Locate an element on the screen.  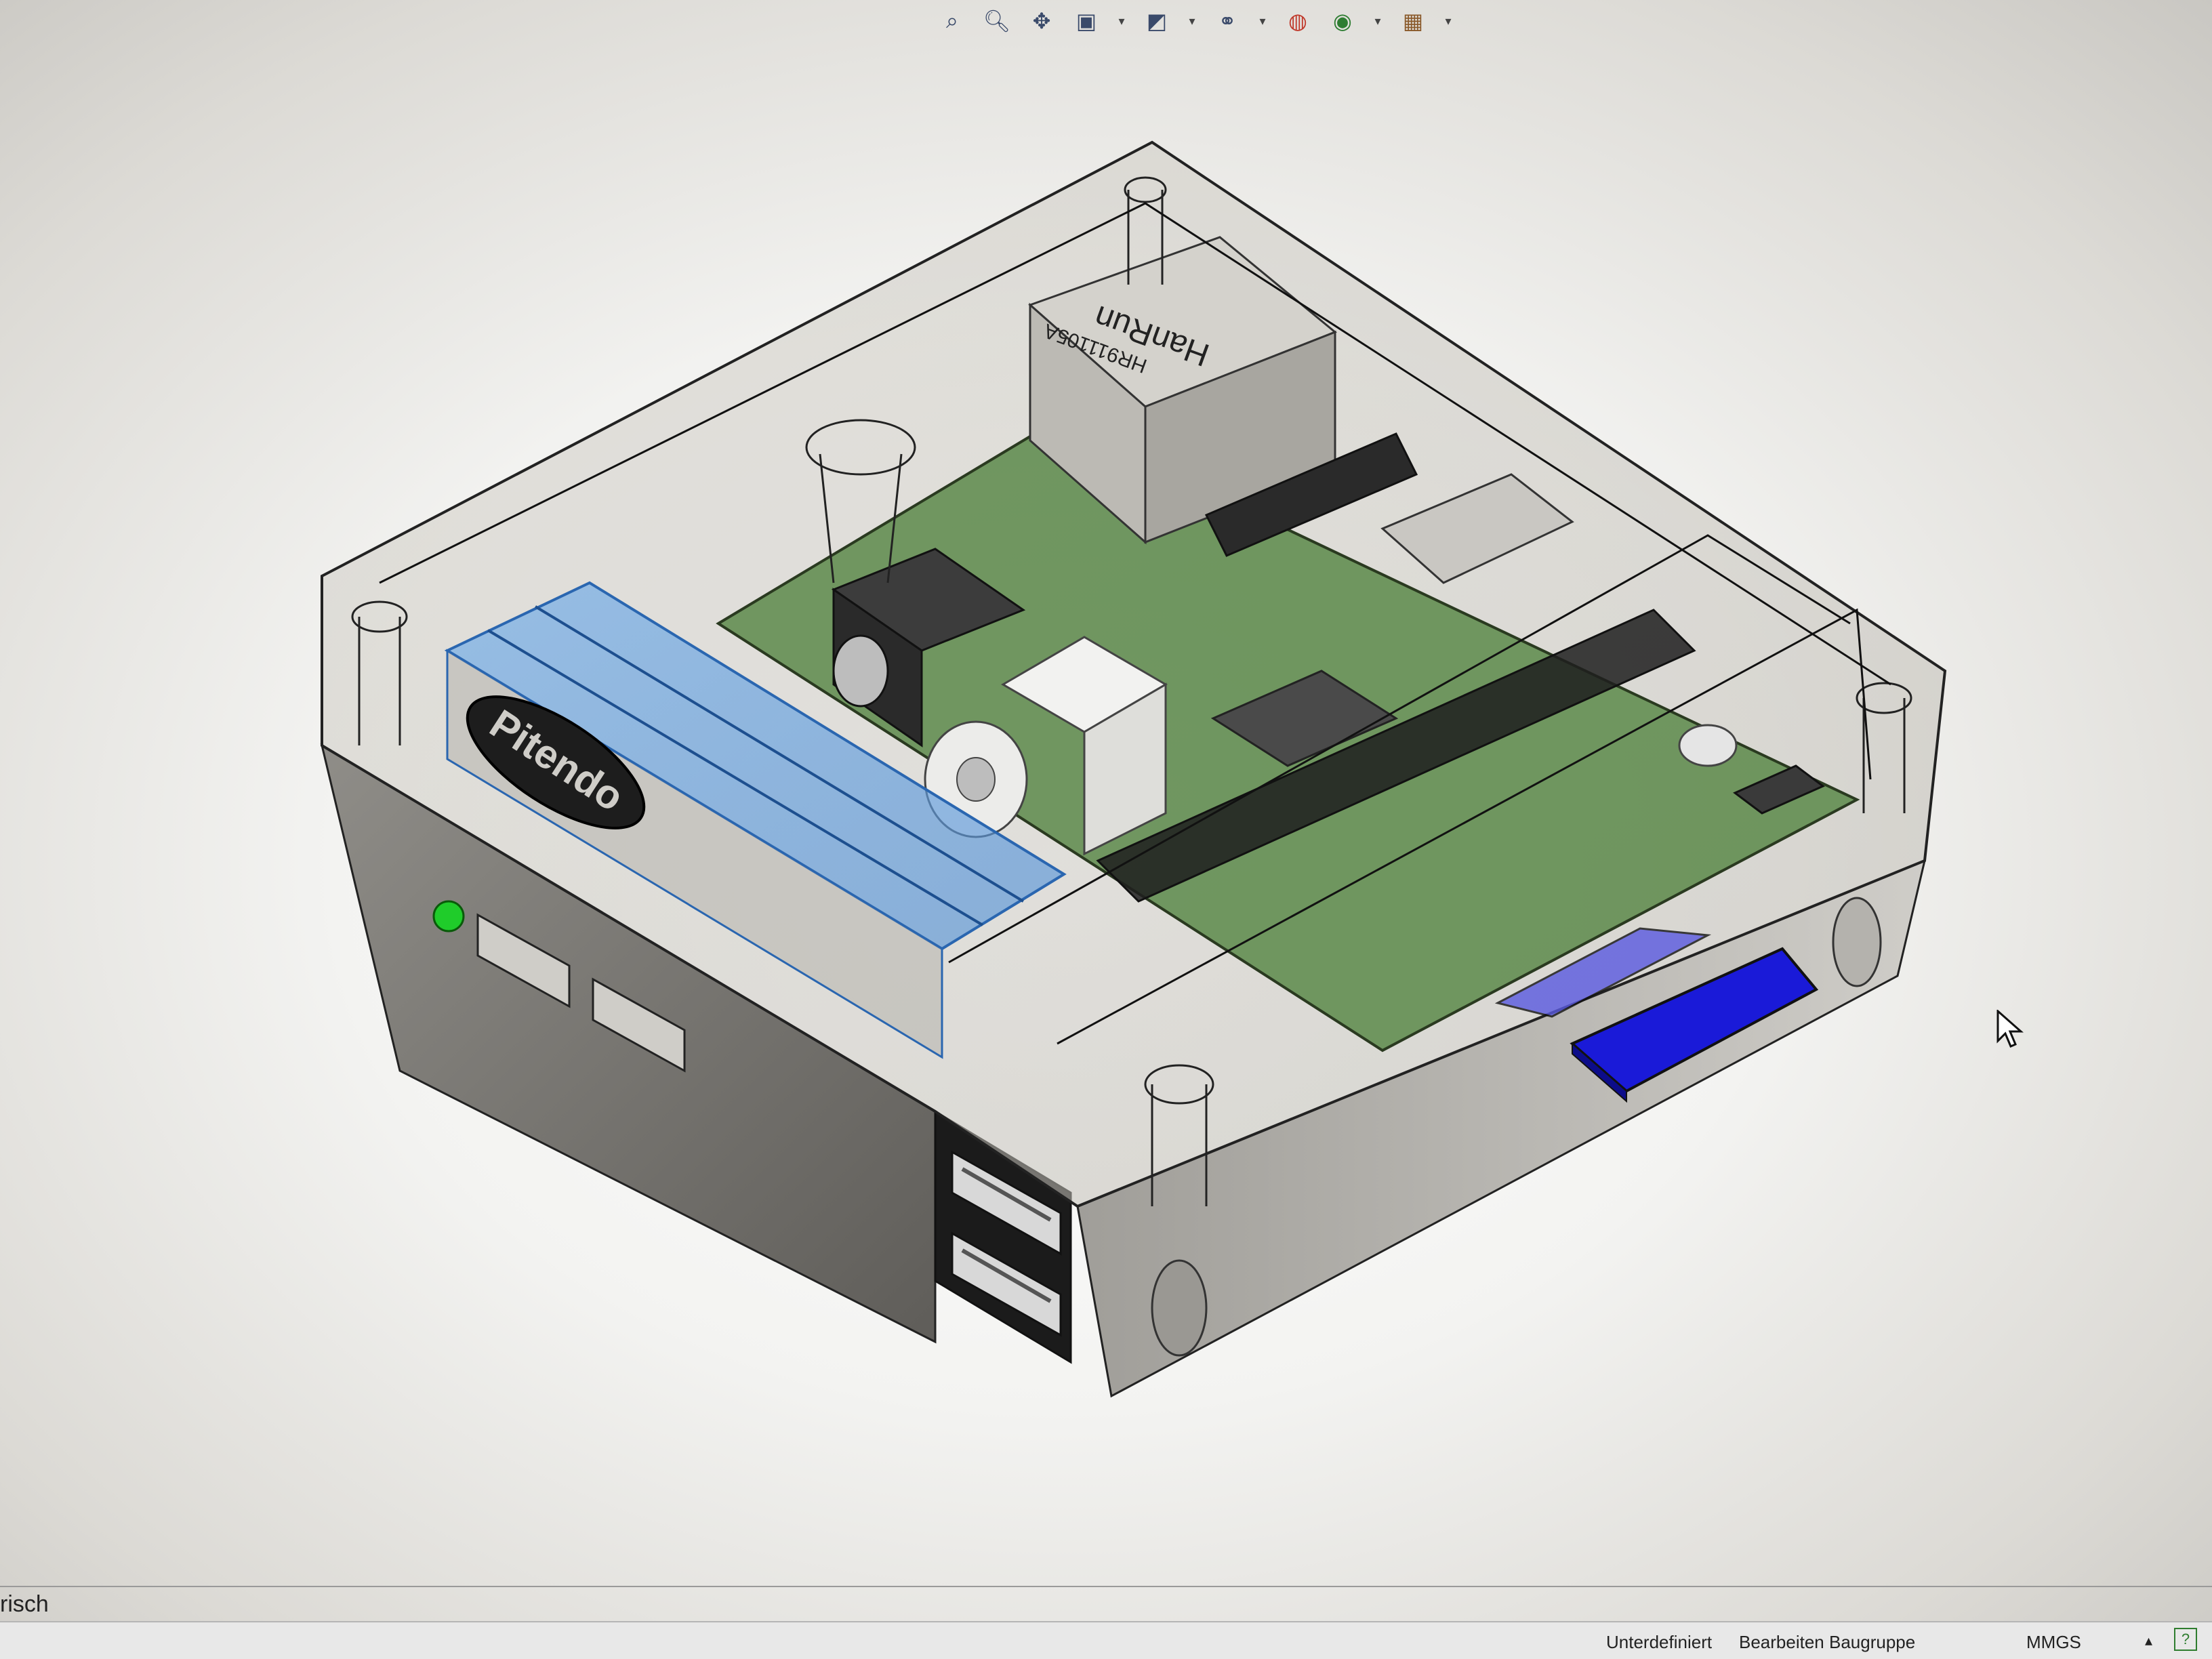
section-view-icon: ▣ is located at coordinates (1086, 21).